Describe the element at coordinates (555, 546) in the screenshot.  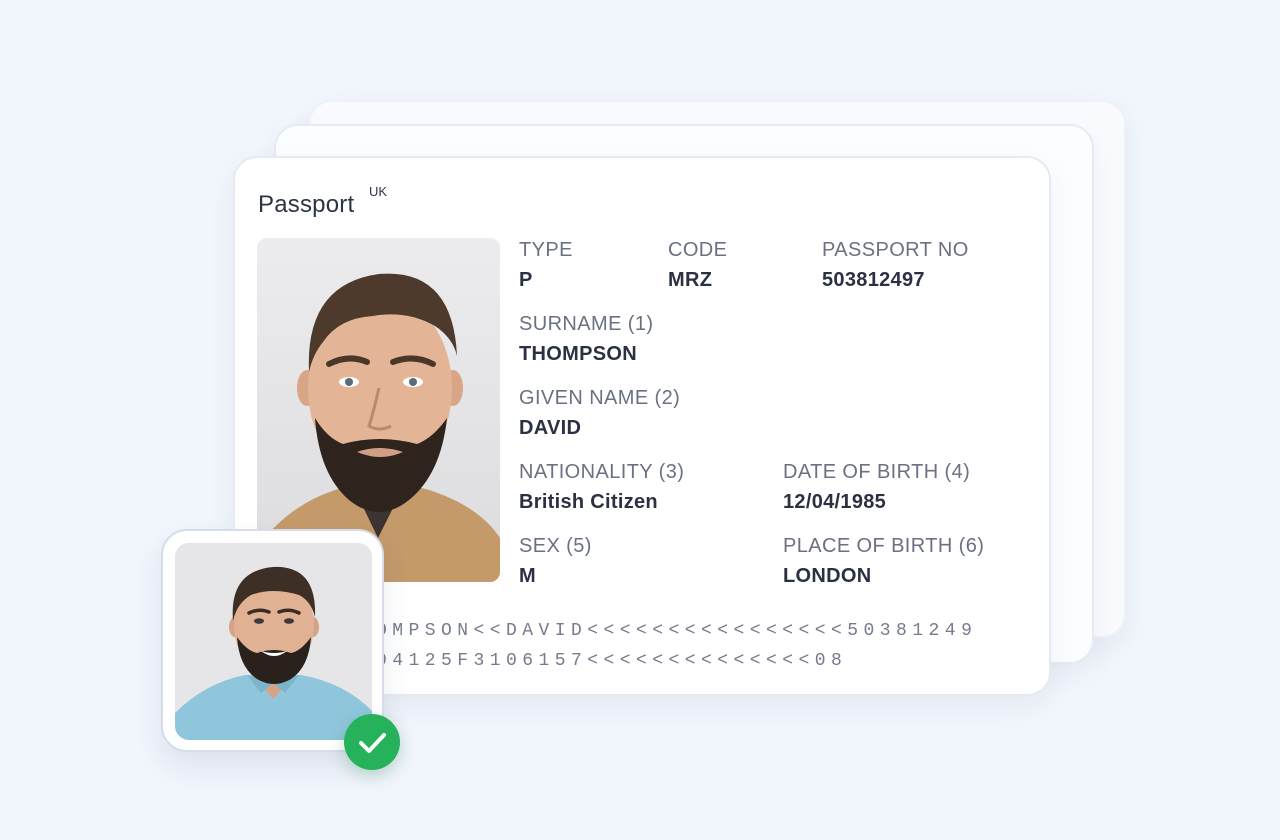
I see `sex-label: SEX (5)` at that location.